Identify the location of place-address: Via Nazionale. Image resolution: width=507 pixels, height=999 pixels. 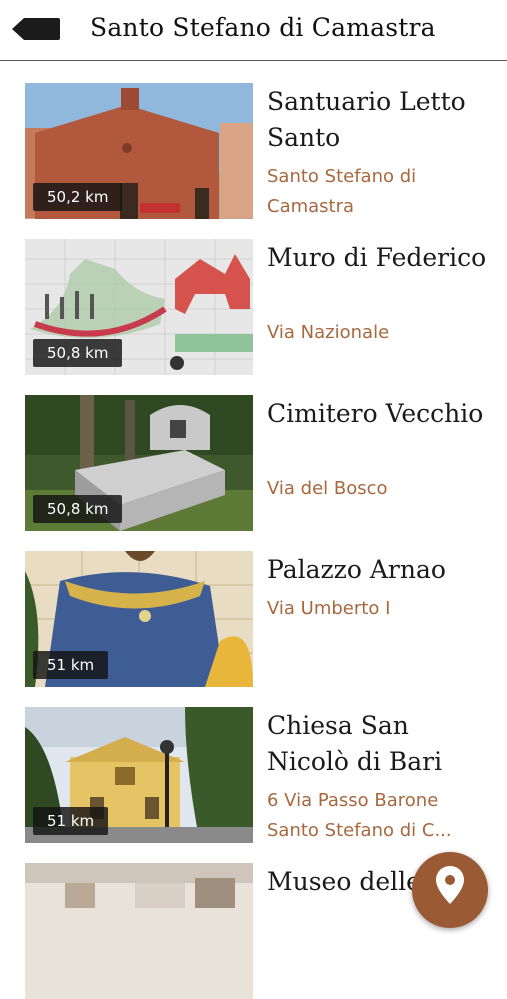
(328, 332).